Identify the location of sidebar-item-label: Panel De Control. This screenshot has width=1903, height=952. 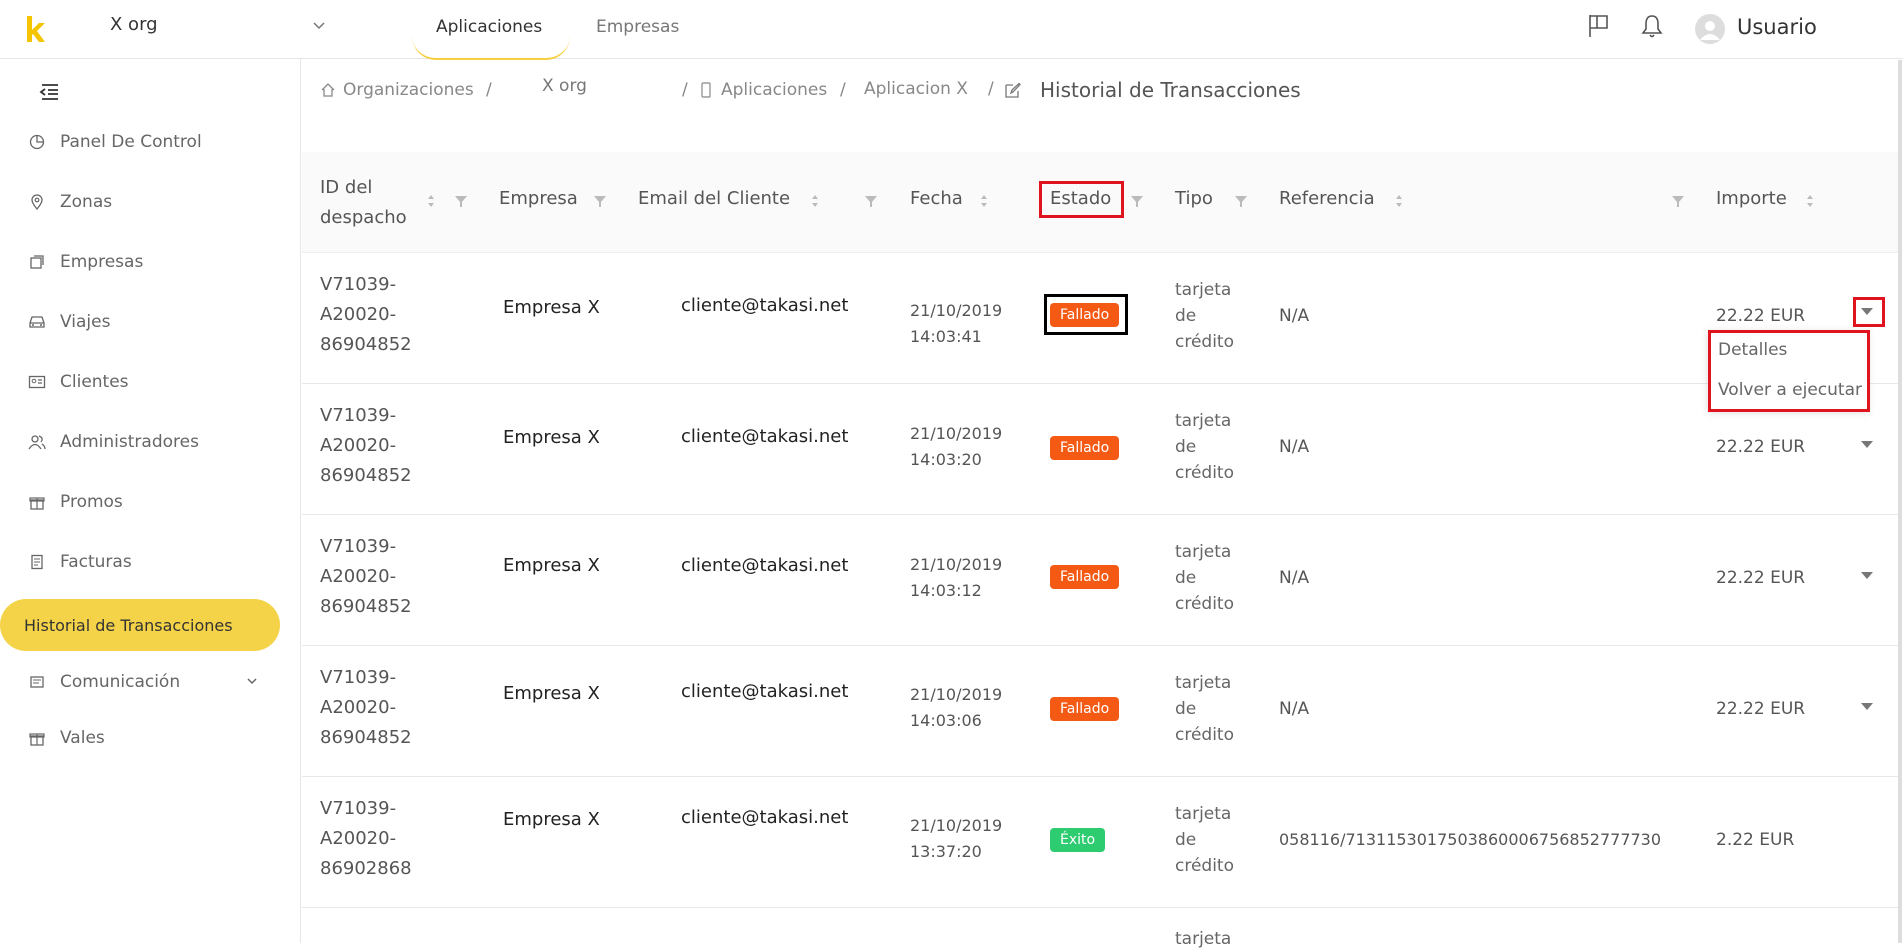
(131, 142).